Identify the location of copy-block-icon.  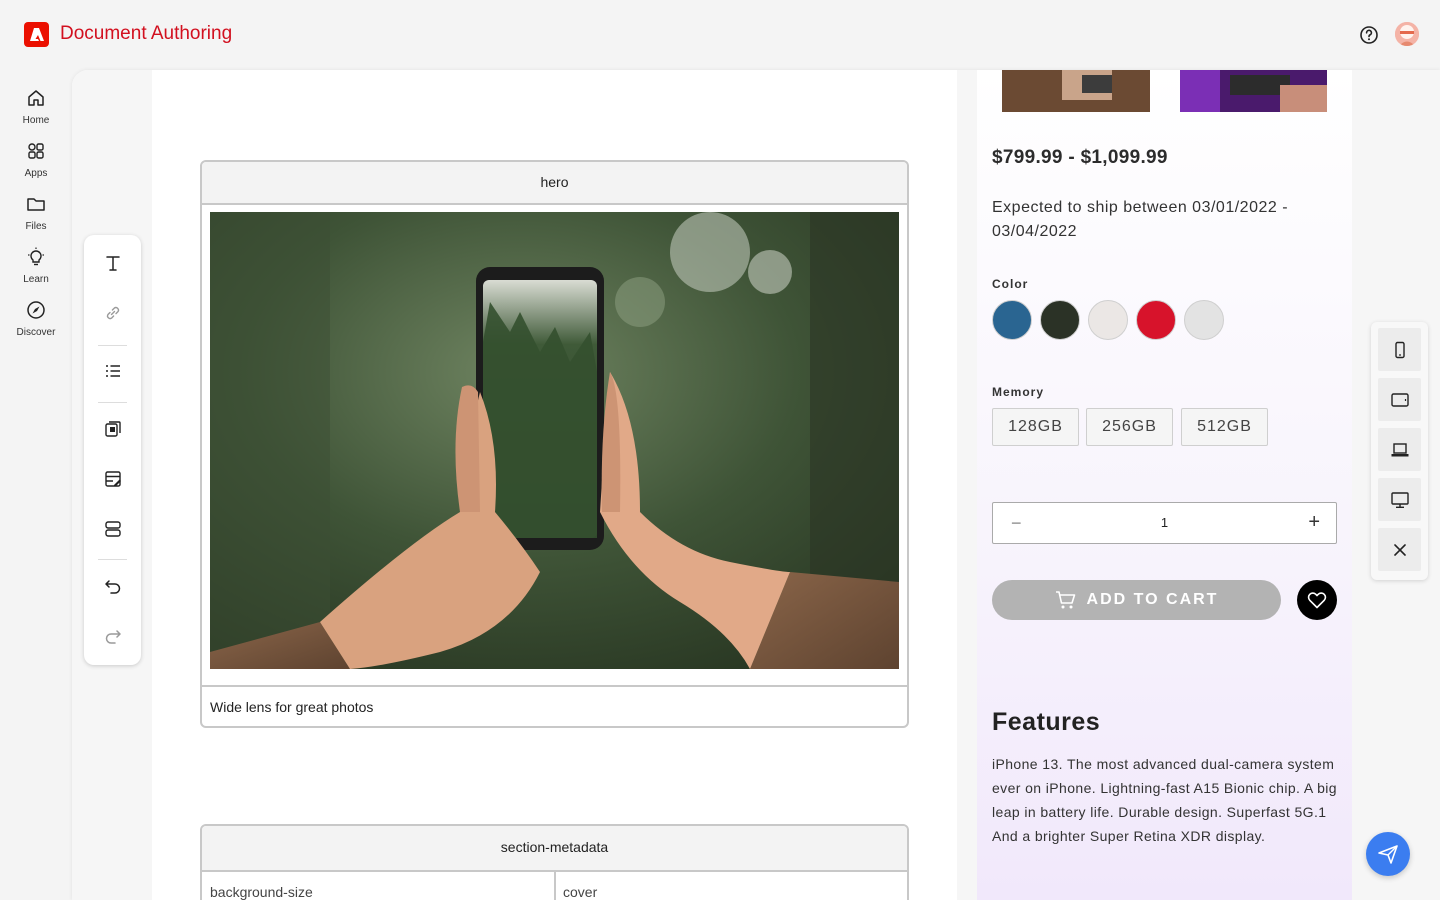
(112, 429).